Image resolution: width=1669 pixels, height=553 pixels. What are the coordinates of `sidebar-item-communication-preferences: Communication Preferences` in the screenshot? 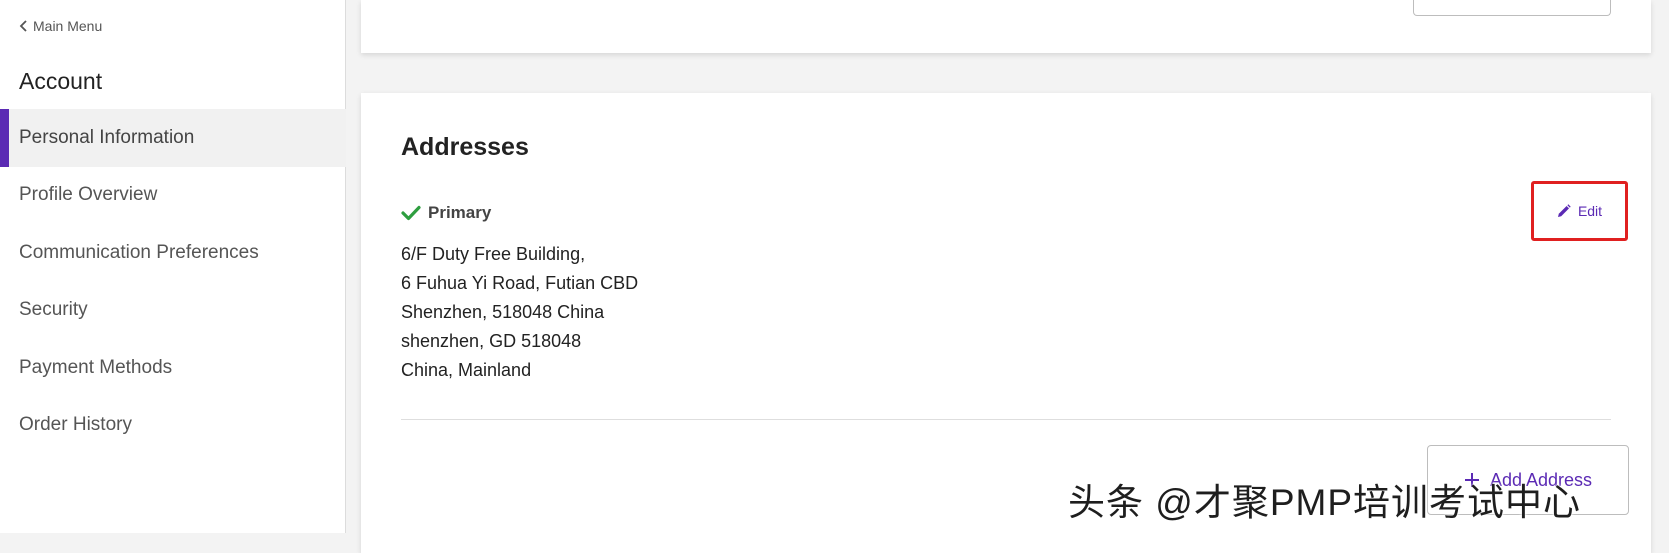 It's located at (173, 253).